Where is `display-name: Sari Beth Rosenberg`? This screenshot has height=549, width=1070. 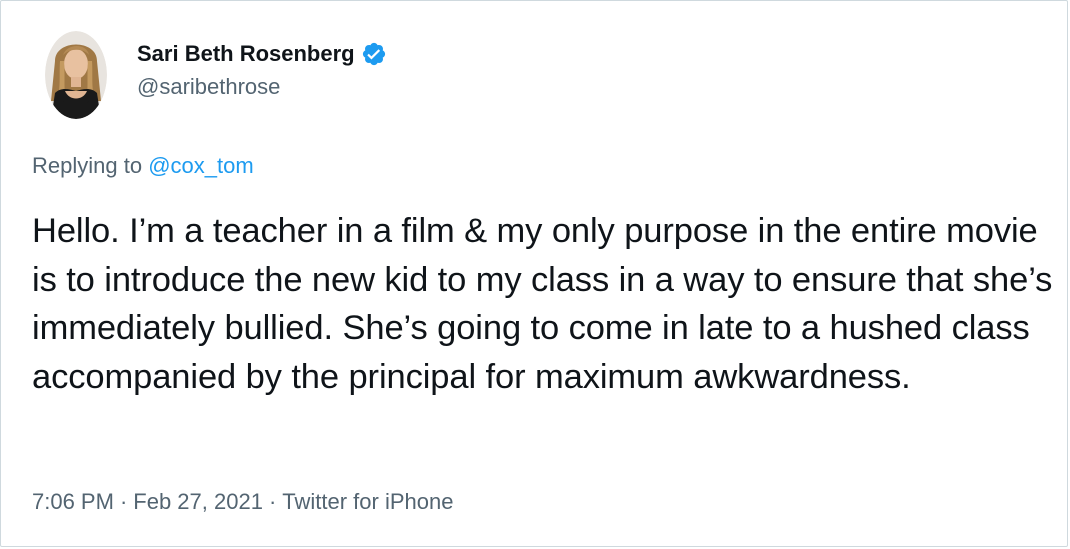 display-name: Sari Beth Rosenberg is located at coordinates (246, 54).